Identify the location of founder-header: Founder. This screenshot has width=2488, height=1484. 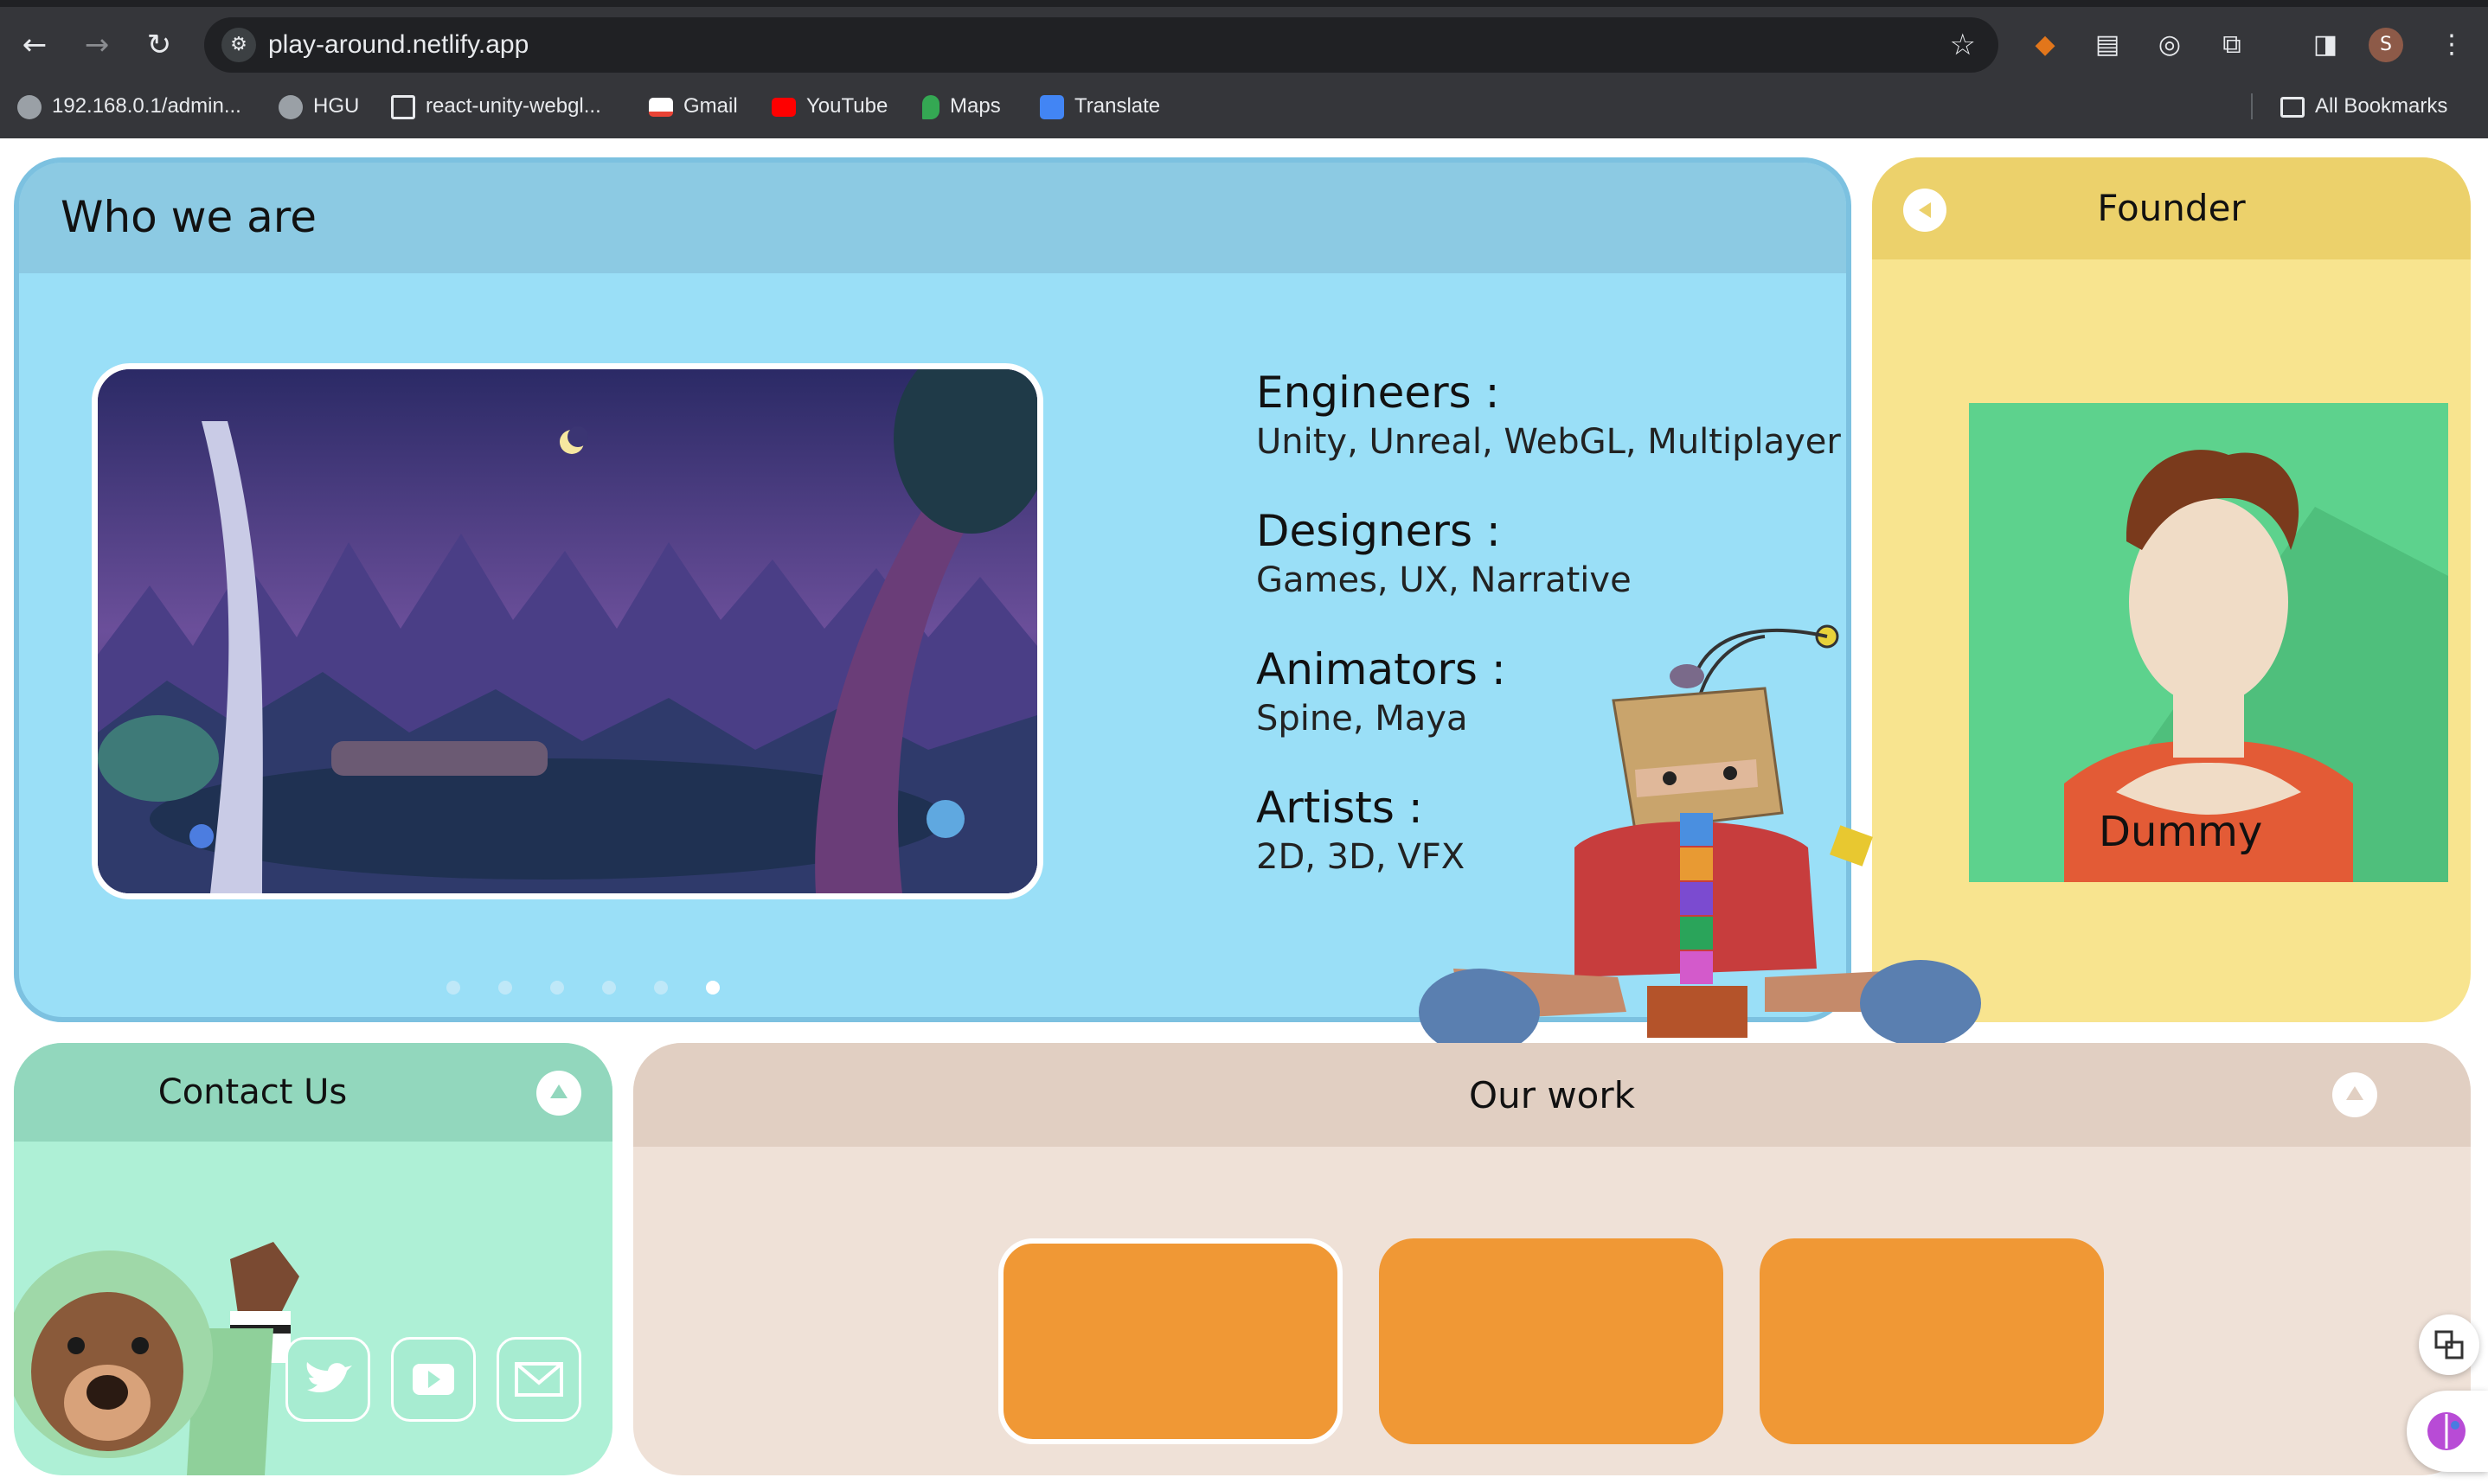
(2172, 208).